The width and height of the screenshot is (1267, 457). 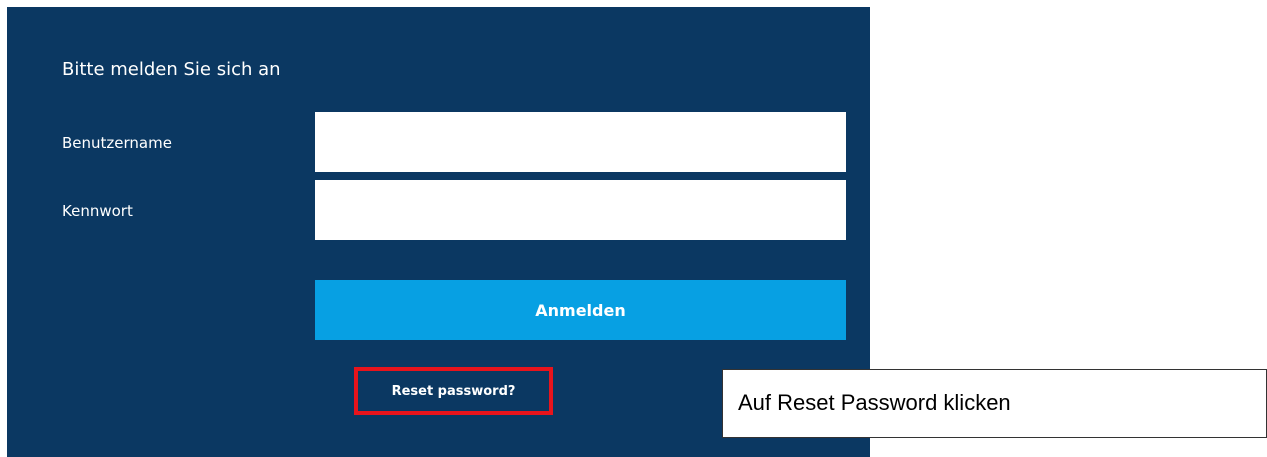 What do you see at coordinates (874, 402) in the screenshot?
I see `annotation-callout-text: Auf Reset Password klicken` at bounding box center [874, 402].